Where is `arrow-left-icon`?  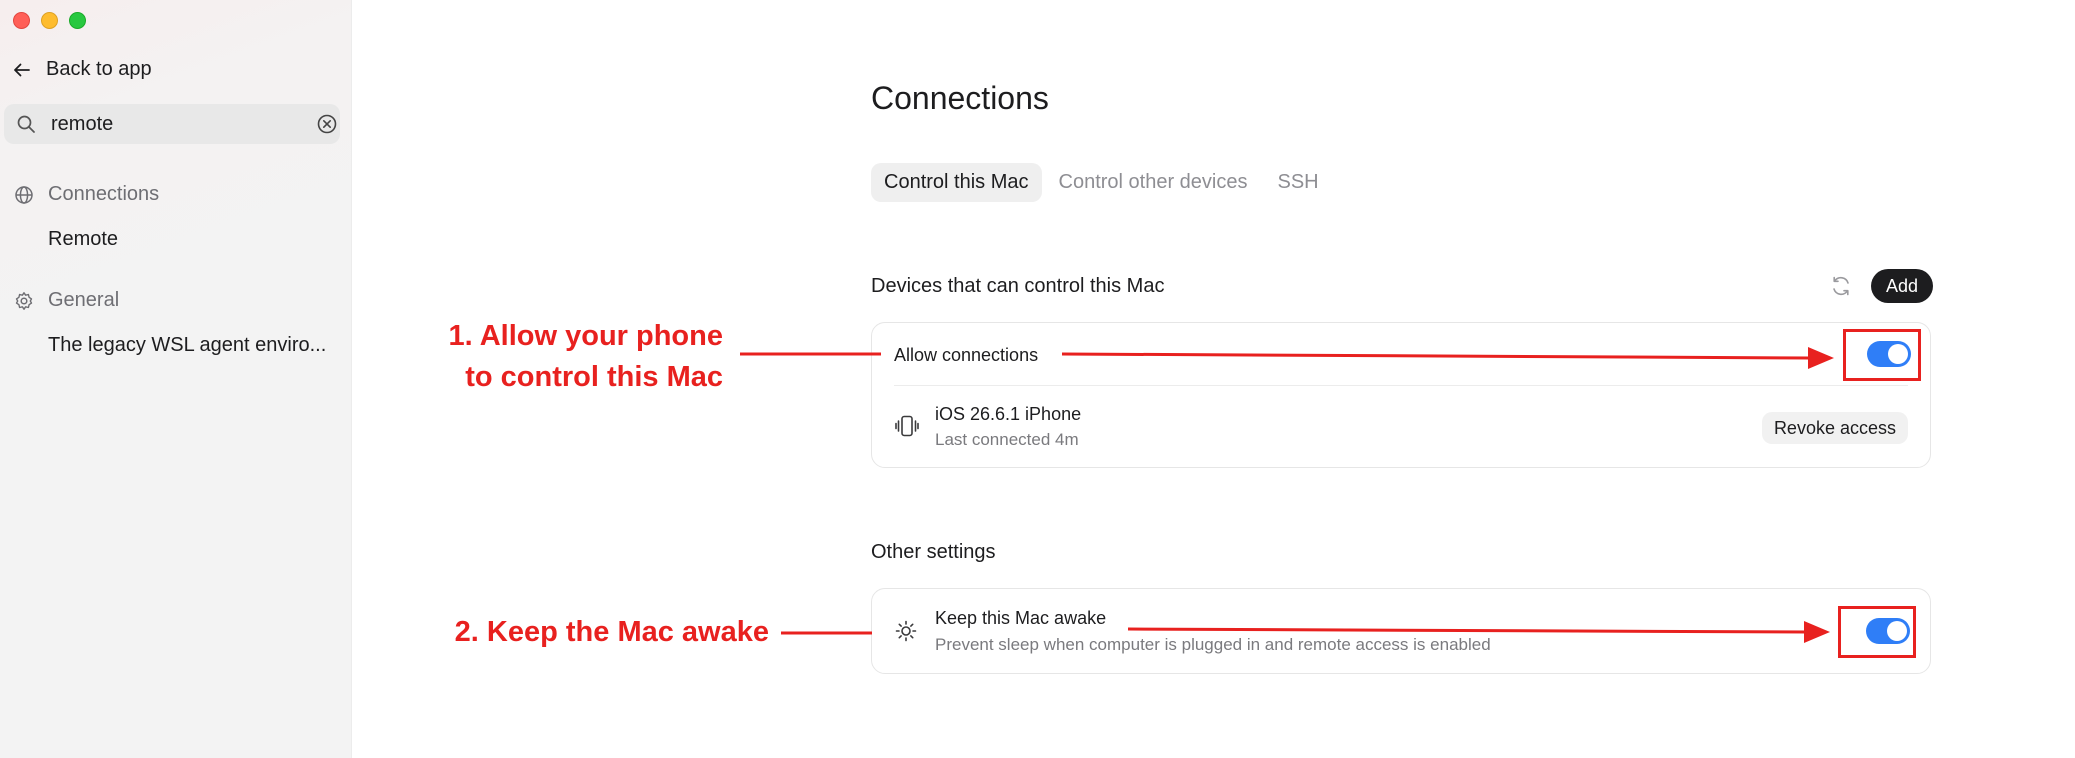 arrow-left-icon is located at coordinates (22, 69).